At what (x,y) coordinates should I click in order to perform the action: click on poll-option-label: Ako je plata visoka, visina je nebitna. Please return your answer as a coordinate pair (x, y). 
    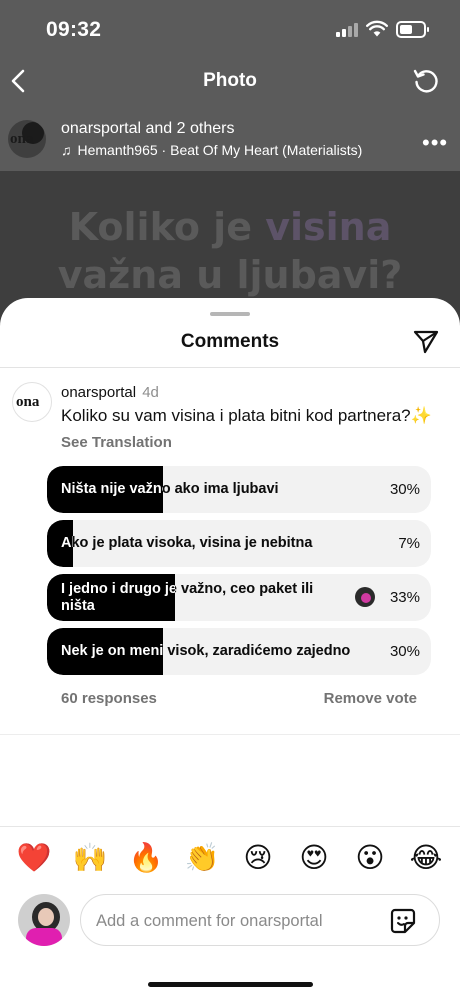
    Looking at the image, I should click on (187, 543).